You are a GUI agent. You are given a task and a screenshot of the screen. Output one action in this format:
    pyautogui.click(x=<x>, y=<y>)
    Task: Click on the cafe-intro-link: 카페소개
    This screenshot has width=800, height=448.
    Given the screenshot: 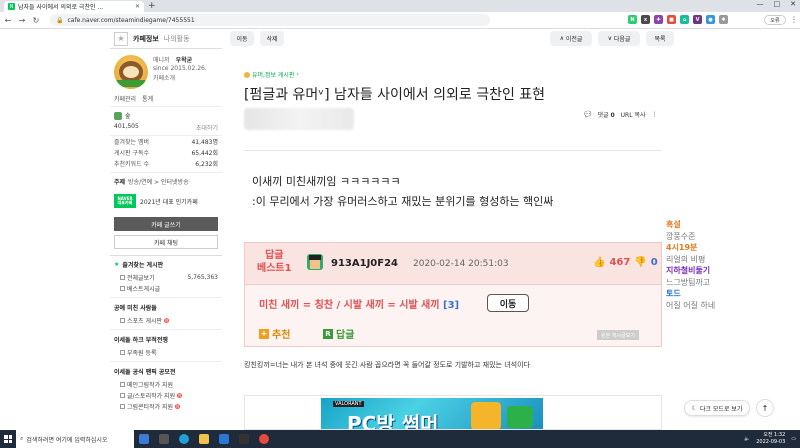 What is the action you would take?
    pyautogui.click(x=180, y=77)
    